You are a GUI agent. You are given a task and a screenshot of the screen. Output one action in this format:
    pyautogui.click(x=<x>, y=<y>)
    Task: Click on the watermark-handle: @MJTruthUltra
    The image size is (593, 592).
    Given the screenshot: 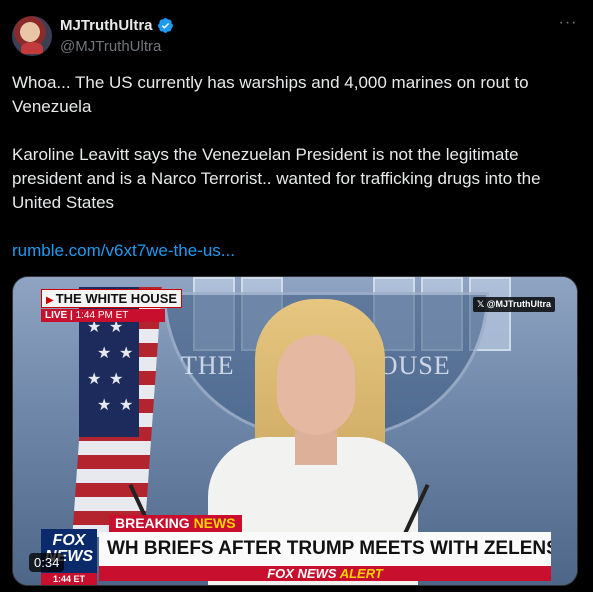 What is the action you would take?
    pyautogui.click(x=518, y=304)
    